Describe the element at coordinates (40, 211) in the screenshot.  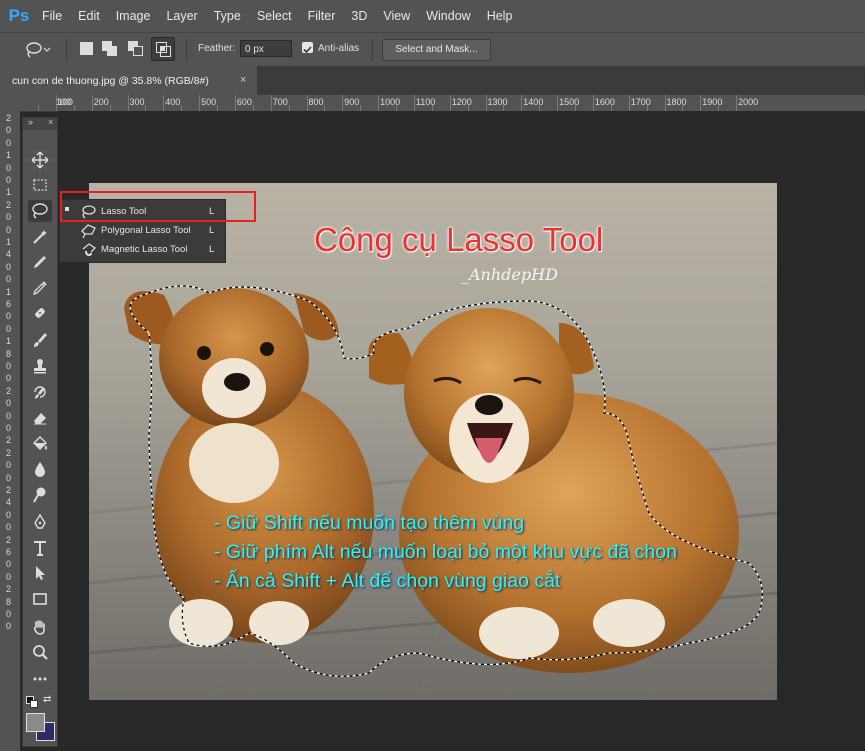
I see `tool-lasso` at that location.